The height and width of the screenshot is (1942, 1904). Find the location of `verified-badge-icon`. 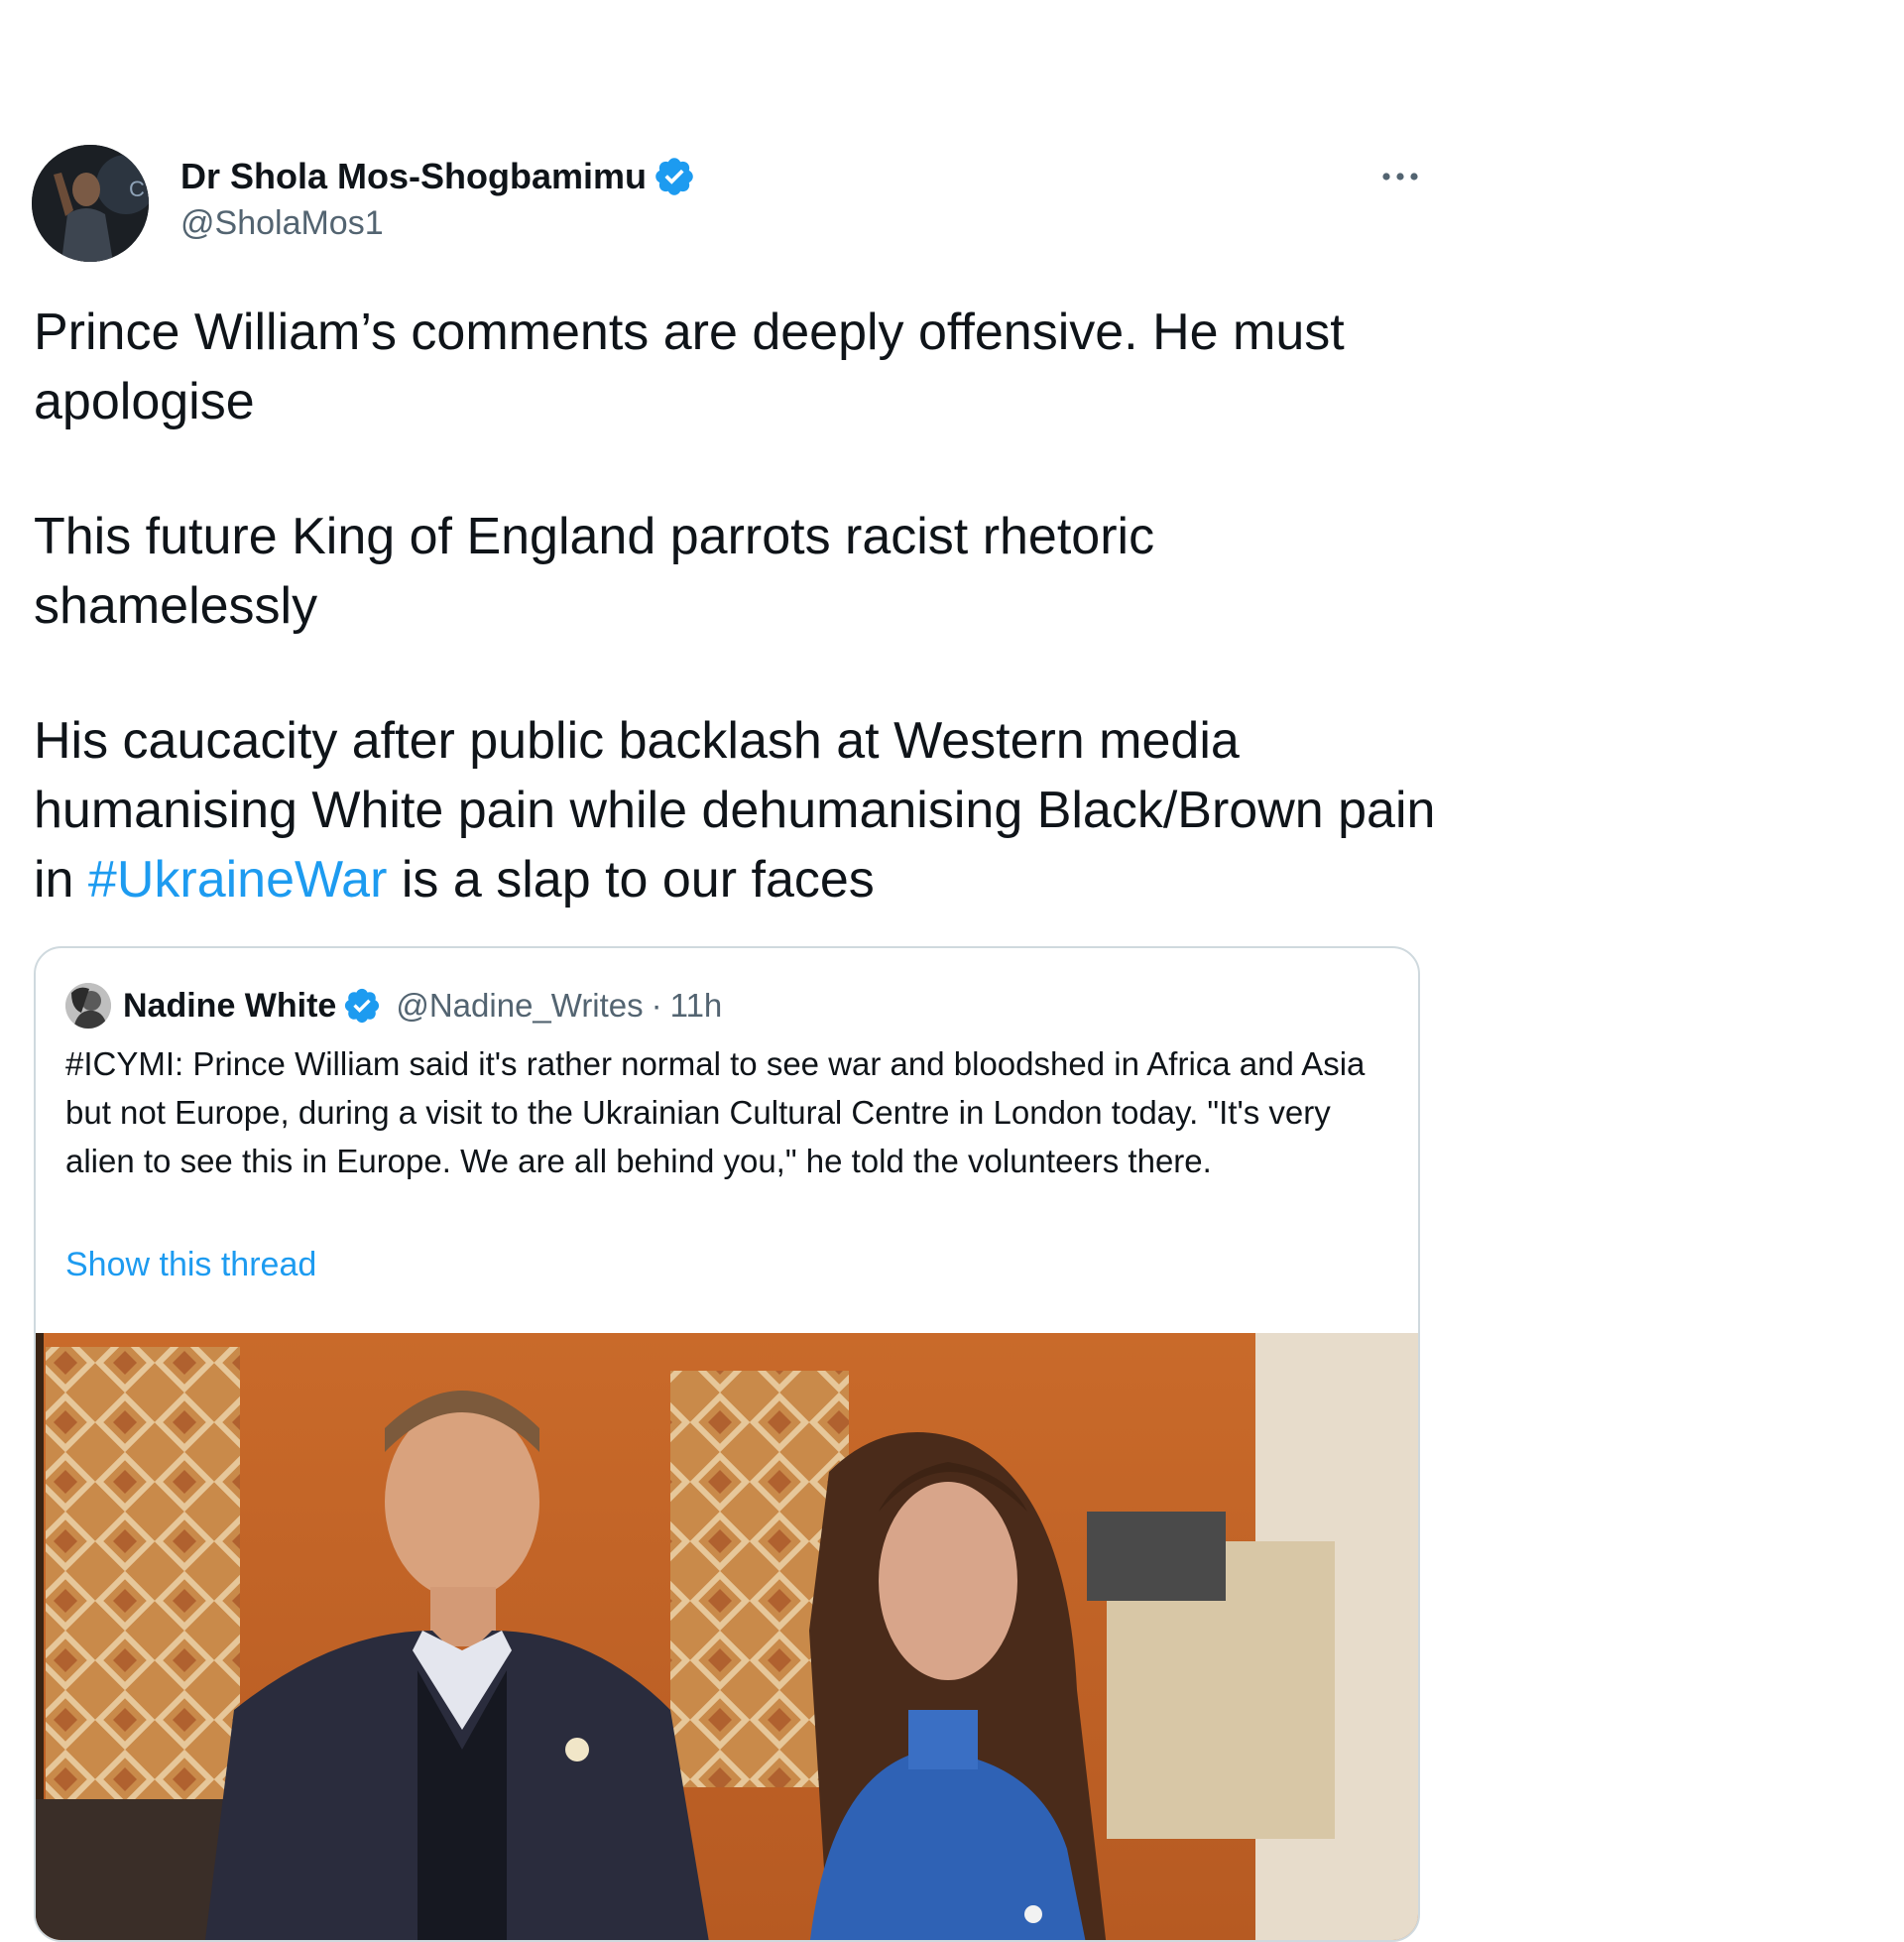

verified-badge-icon is located at coordinates (674, 176).